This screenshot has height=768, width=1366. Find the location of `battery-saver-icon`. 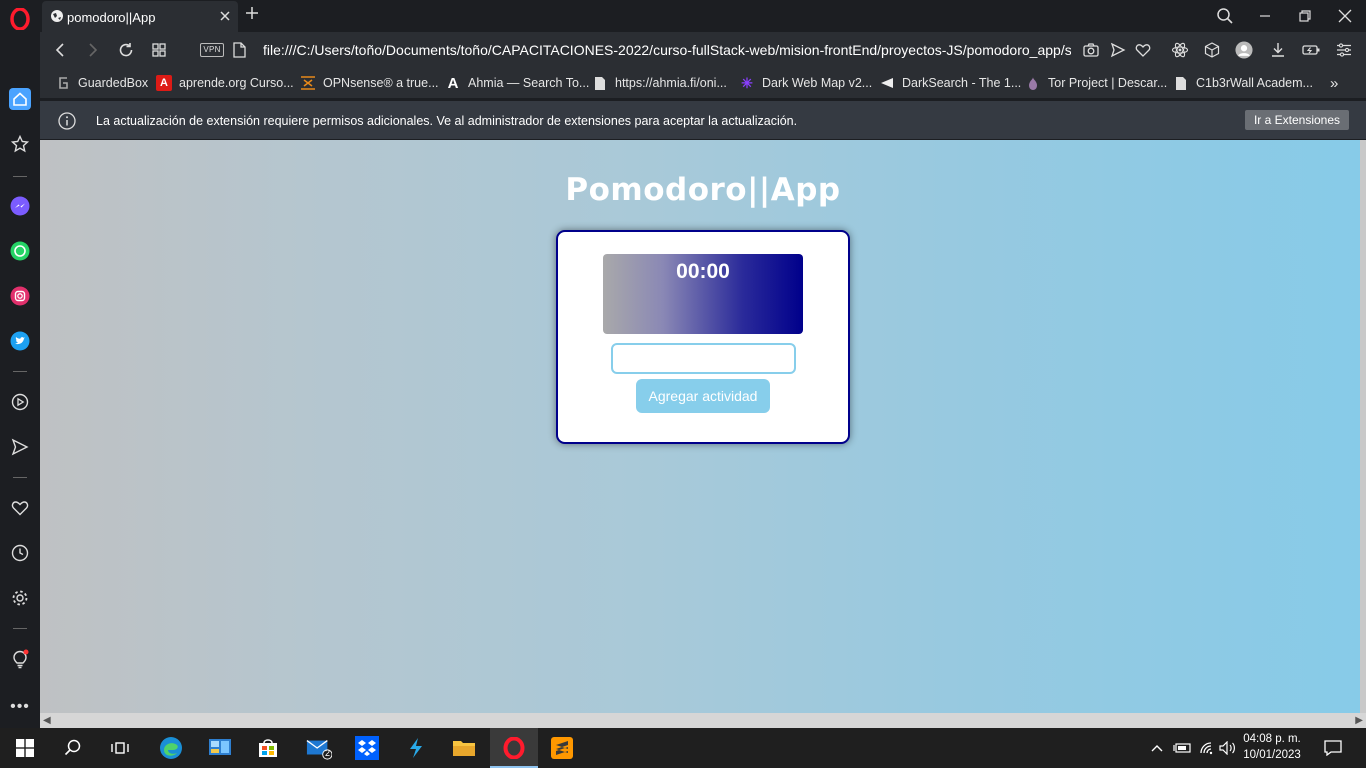

battery-saver-icon is located at coordinates (1311, 50).